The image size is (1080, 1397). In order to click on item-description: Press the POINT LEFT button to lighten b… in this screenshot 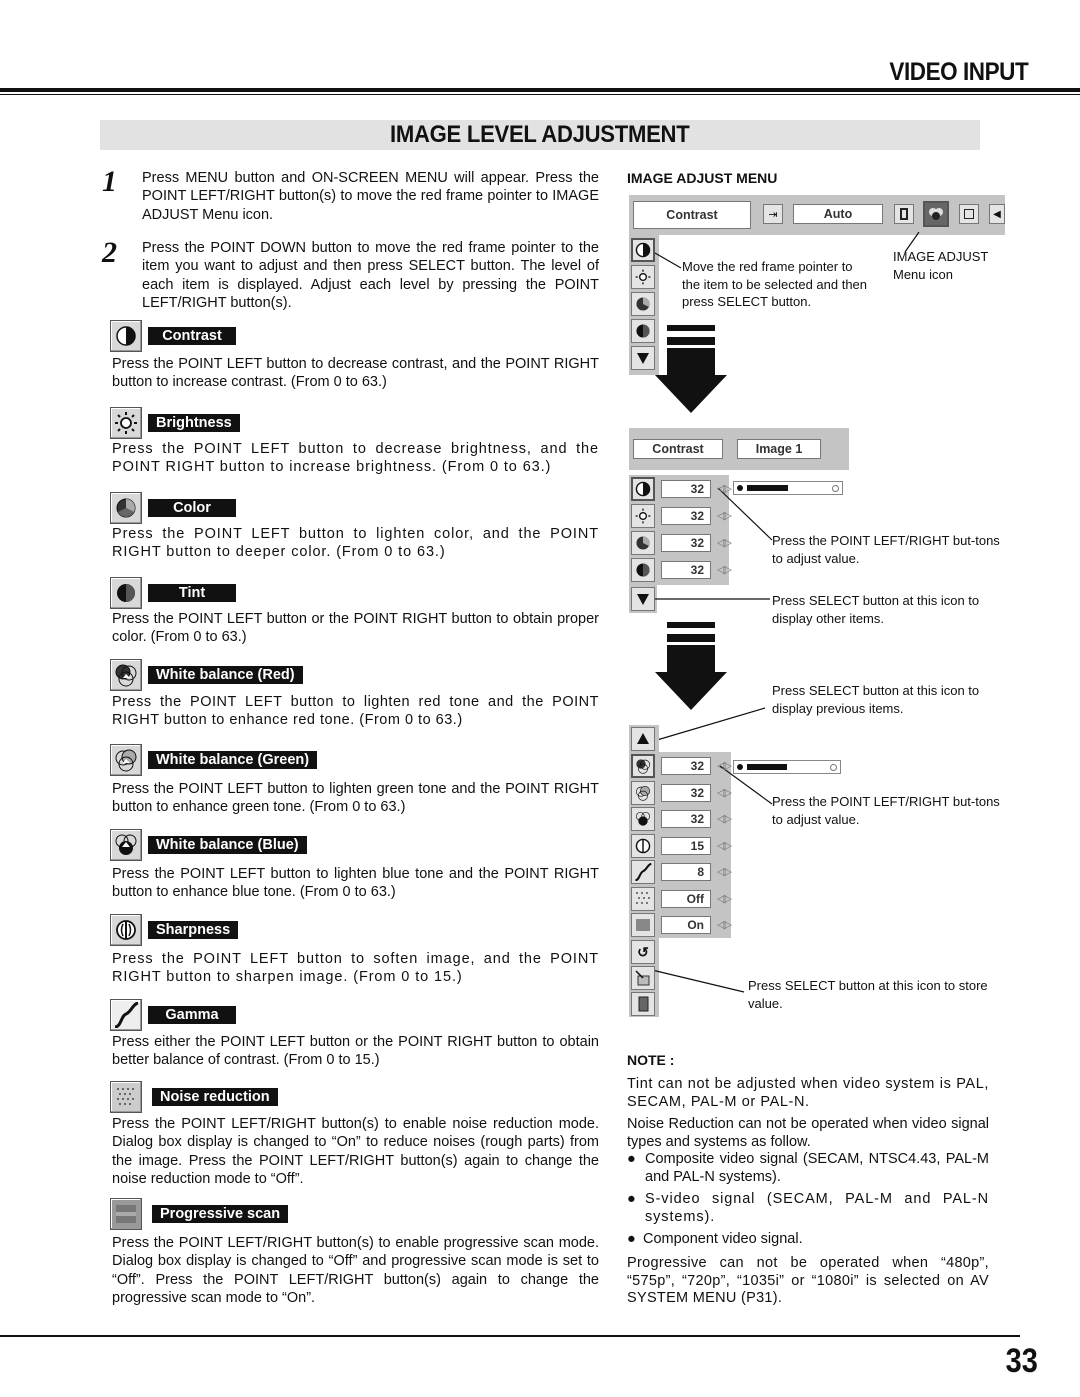, I will do `click(355, 883)`.